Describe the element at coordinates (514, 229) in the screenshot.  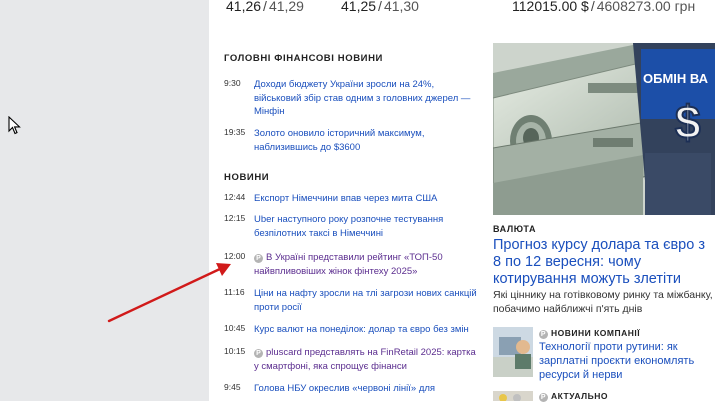
I see `featured-category: ВАЛЮТА` at that location.